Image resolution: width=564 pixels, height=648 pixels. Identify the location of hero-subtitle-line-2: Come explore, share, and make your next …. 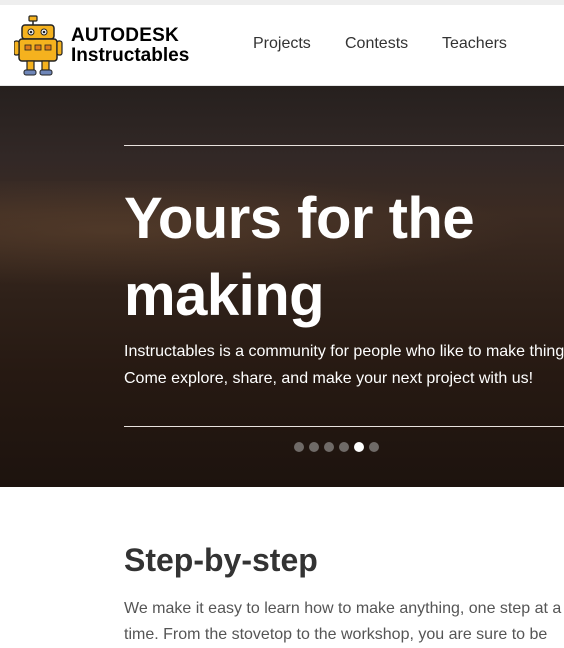
(329, 378).